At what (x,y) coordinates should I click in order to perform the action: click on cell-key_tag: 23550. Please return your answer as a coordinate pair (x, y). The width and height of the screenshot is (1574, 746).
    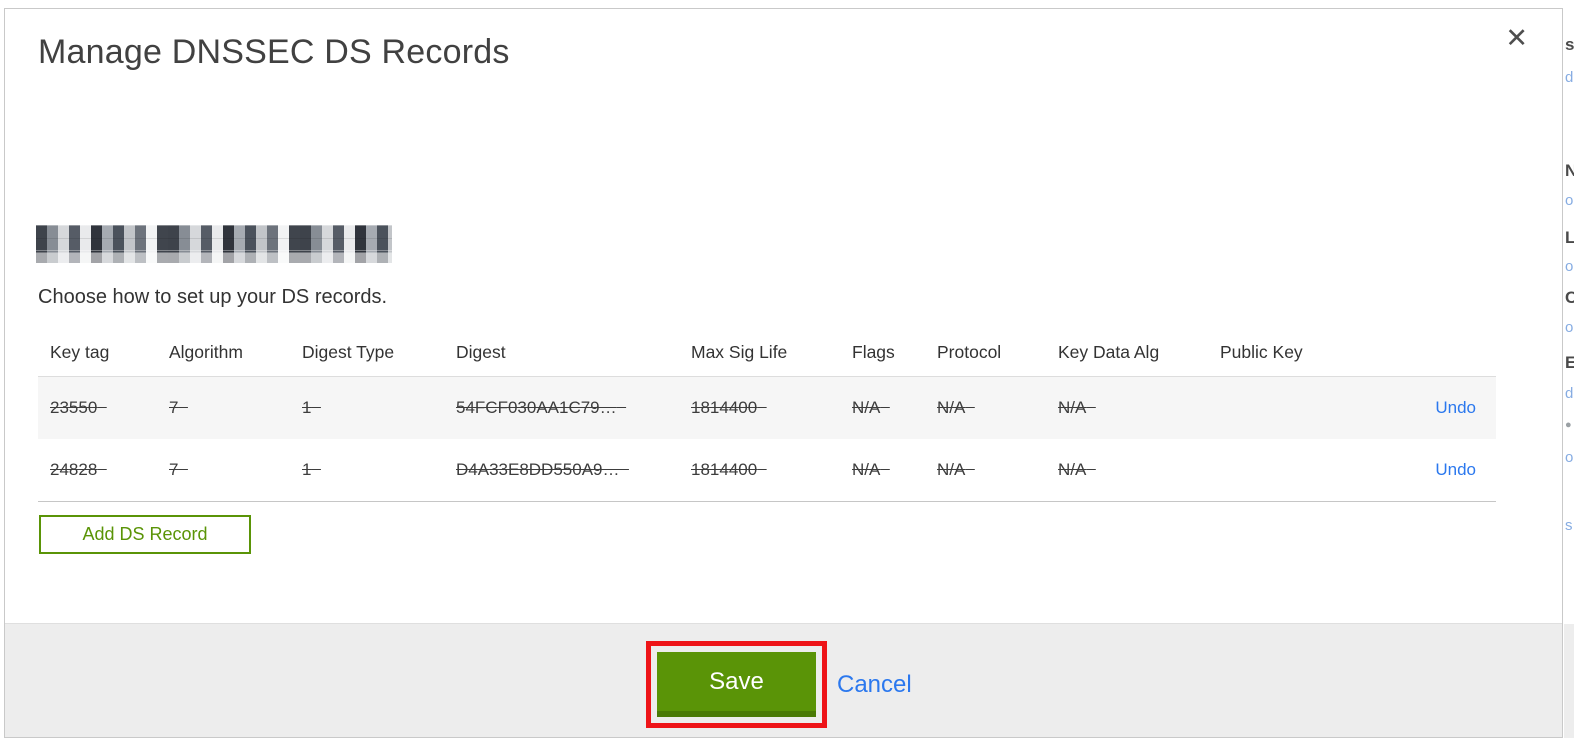
    Looking at the image, I should click on (74, 407).